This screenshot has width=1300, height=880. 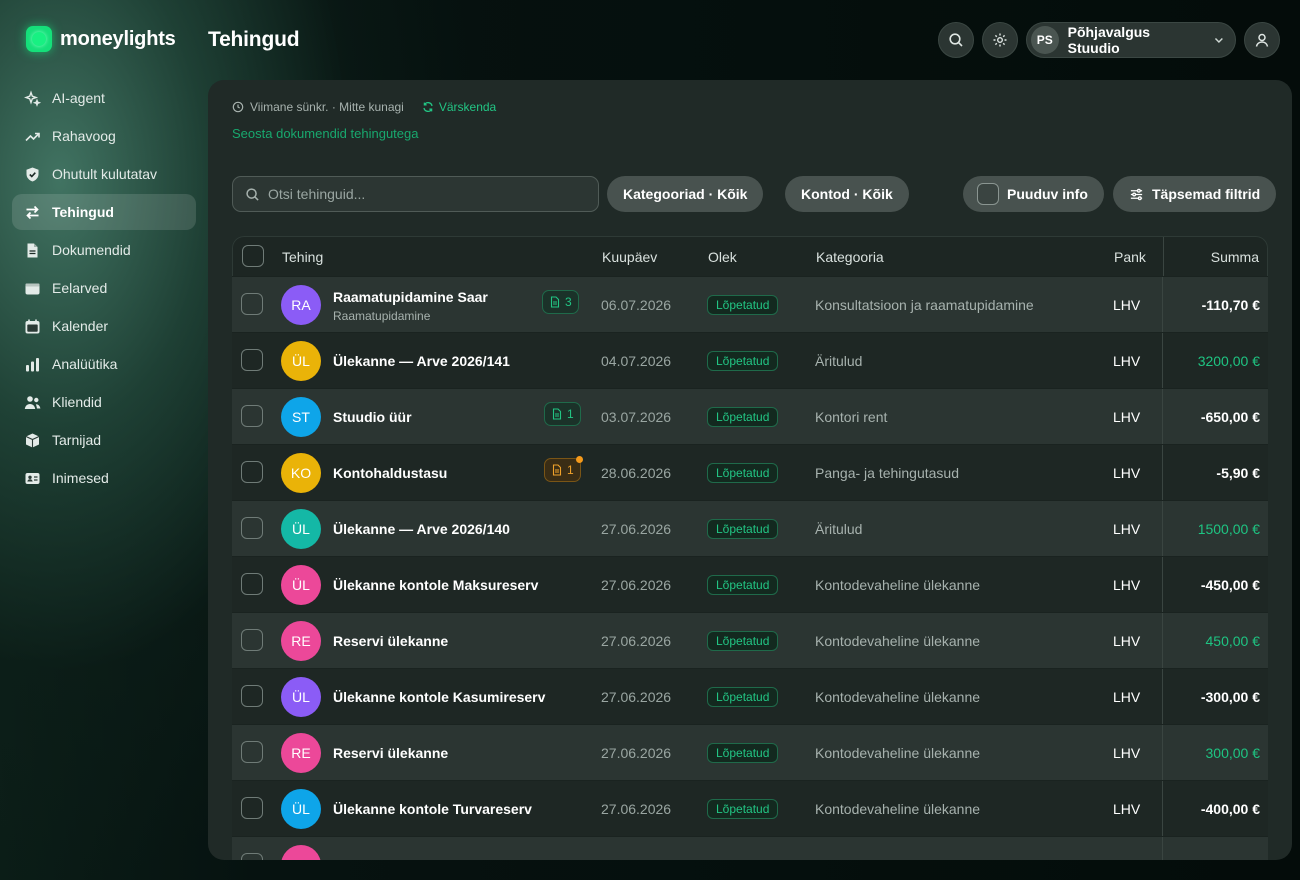 I want to click on transaction-date: 04.07.2026, so click(x=636, y=361).